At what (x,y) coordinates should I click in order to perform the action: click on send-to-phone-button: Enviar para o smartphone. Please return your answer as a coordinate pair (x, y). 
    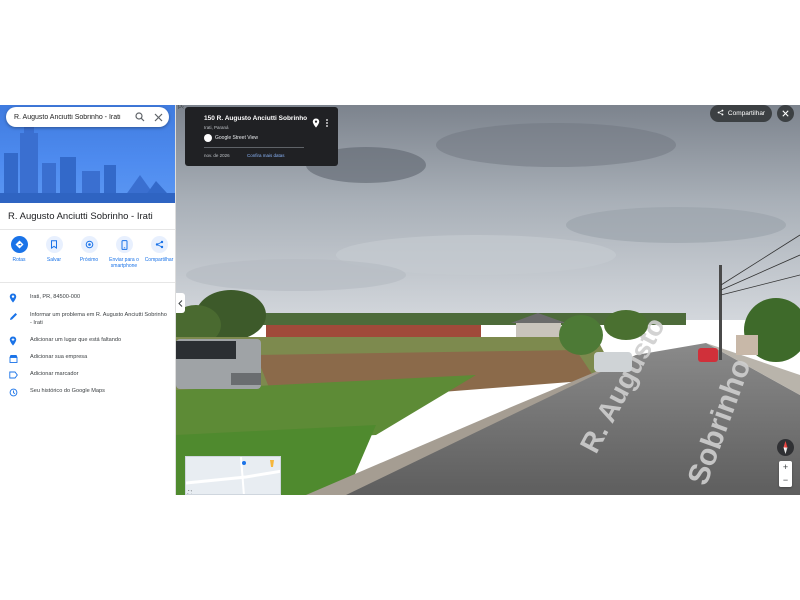
    Looking at the image, I should click on (124, 252).